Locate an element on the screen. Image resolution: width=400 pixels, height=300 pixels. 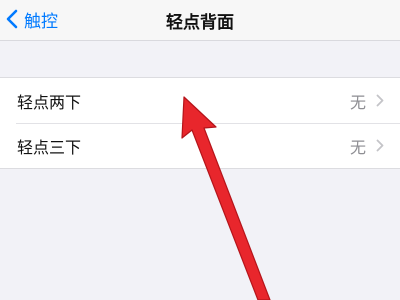
row-label: 轻点三下 is located at coordinates (49, 147).